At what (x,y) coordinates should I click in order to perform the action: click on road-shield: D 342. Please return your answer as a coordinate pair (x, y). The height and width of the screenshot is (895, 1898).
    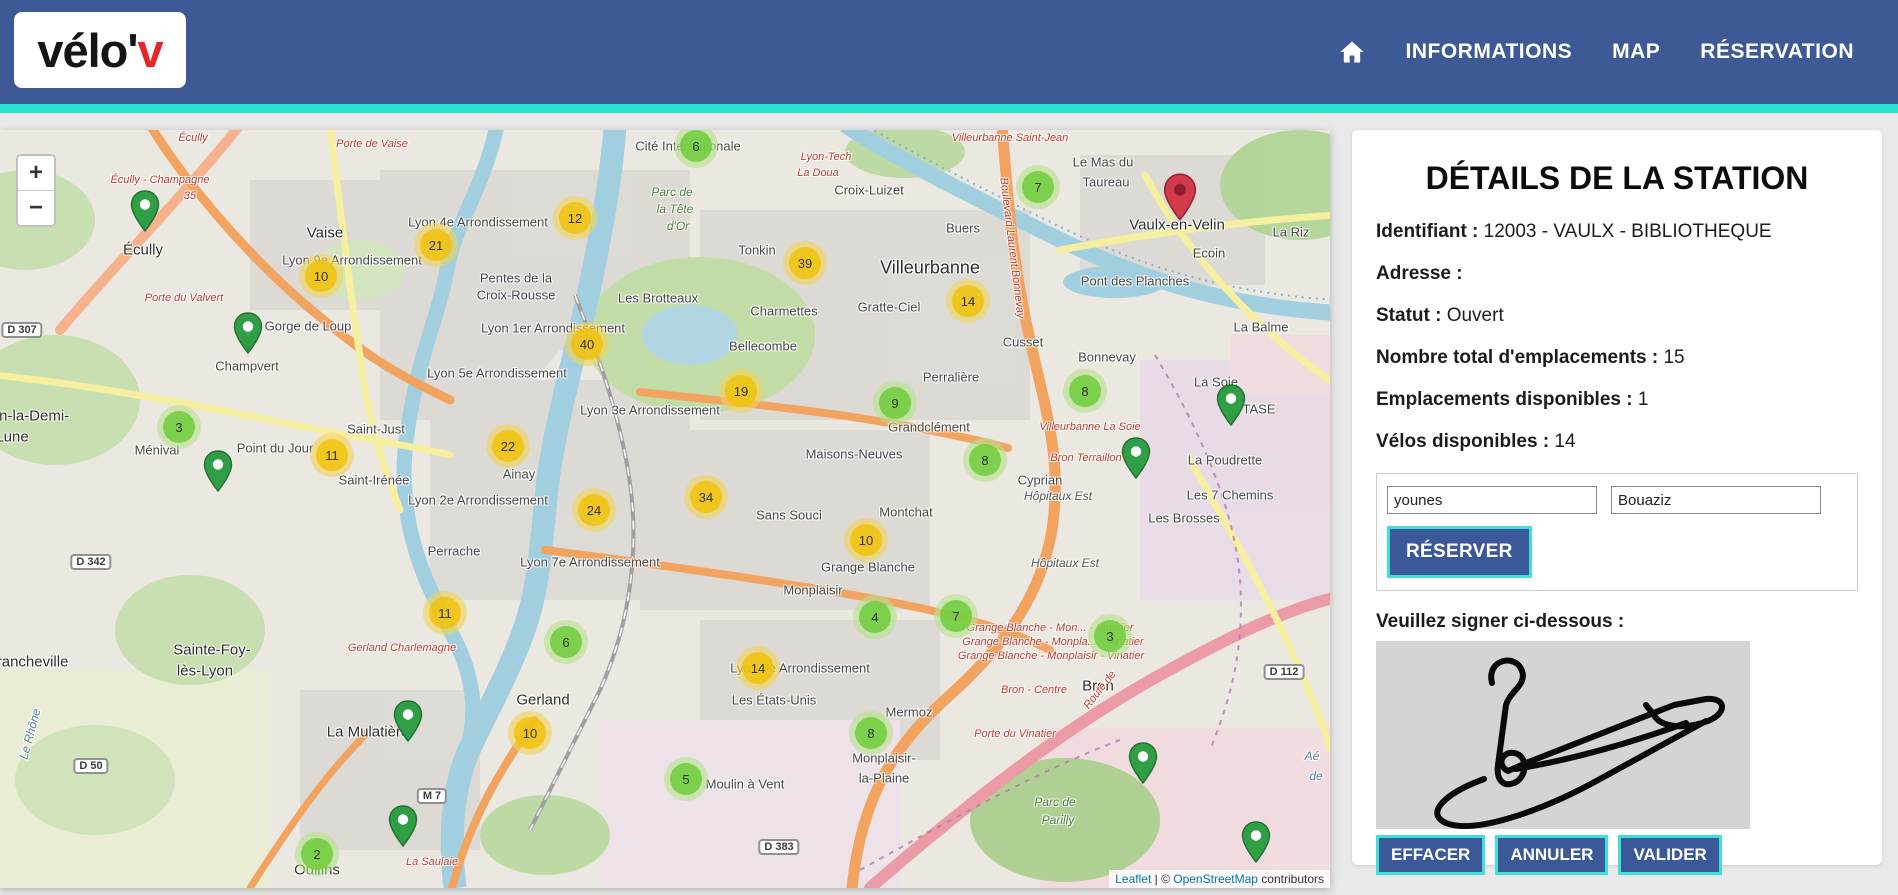
    Looking at the image, I should click on (91, 562).